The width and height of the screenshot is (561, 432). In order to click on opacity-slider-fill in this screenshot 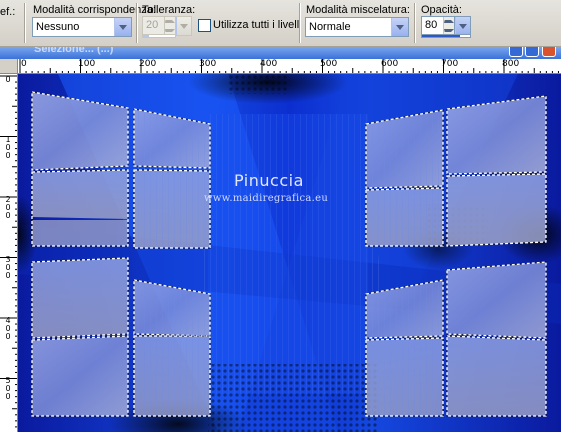, I will do `click(441, 36)`.